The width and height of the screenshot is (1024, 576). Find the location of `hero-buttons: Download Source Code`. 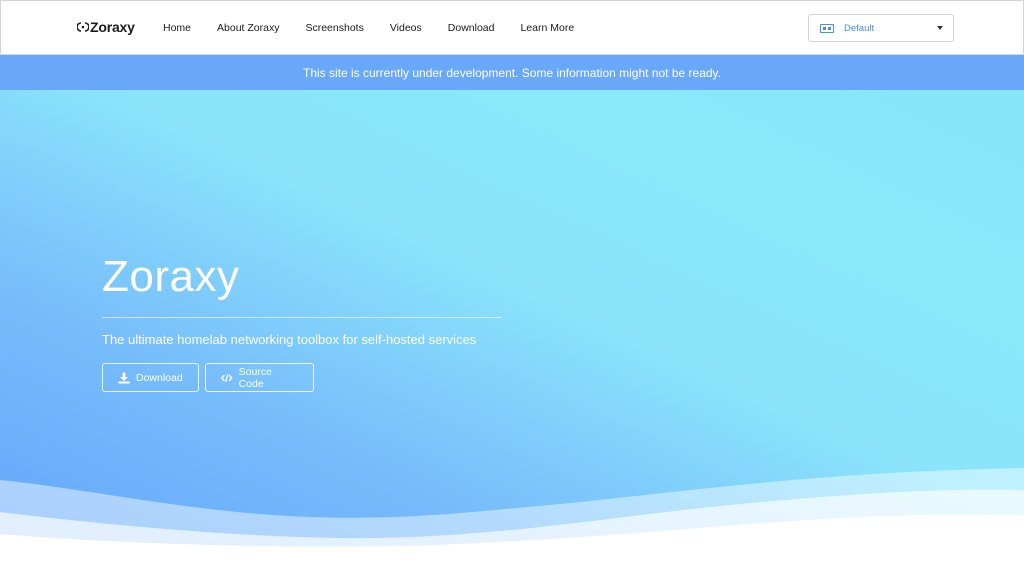

hero-buttons: Download Source Code is located at coordinates (208, 377).